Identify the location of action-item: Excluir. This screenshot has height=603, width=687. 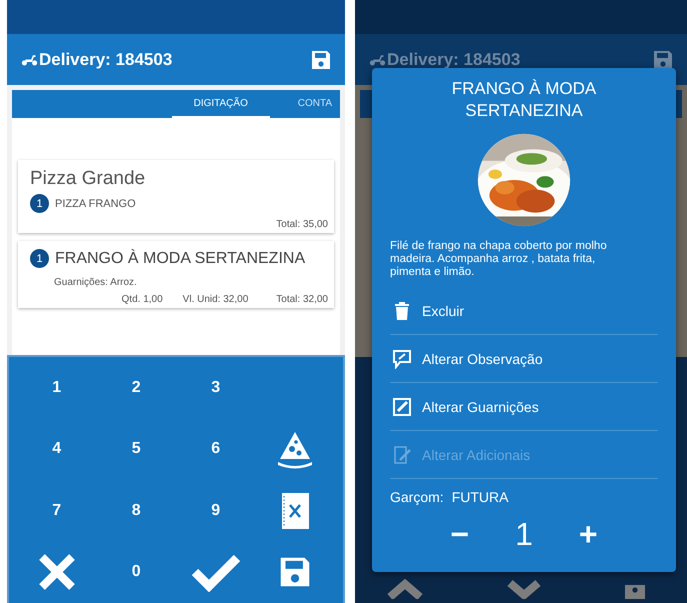
(524, 311).